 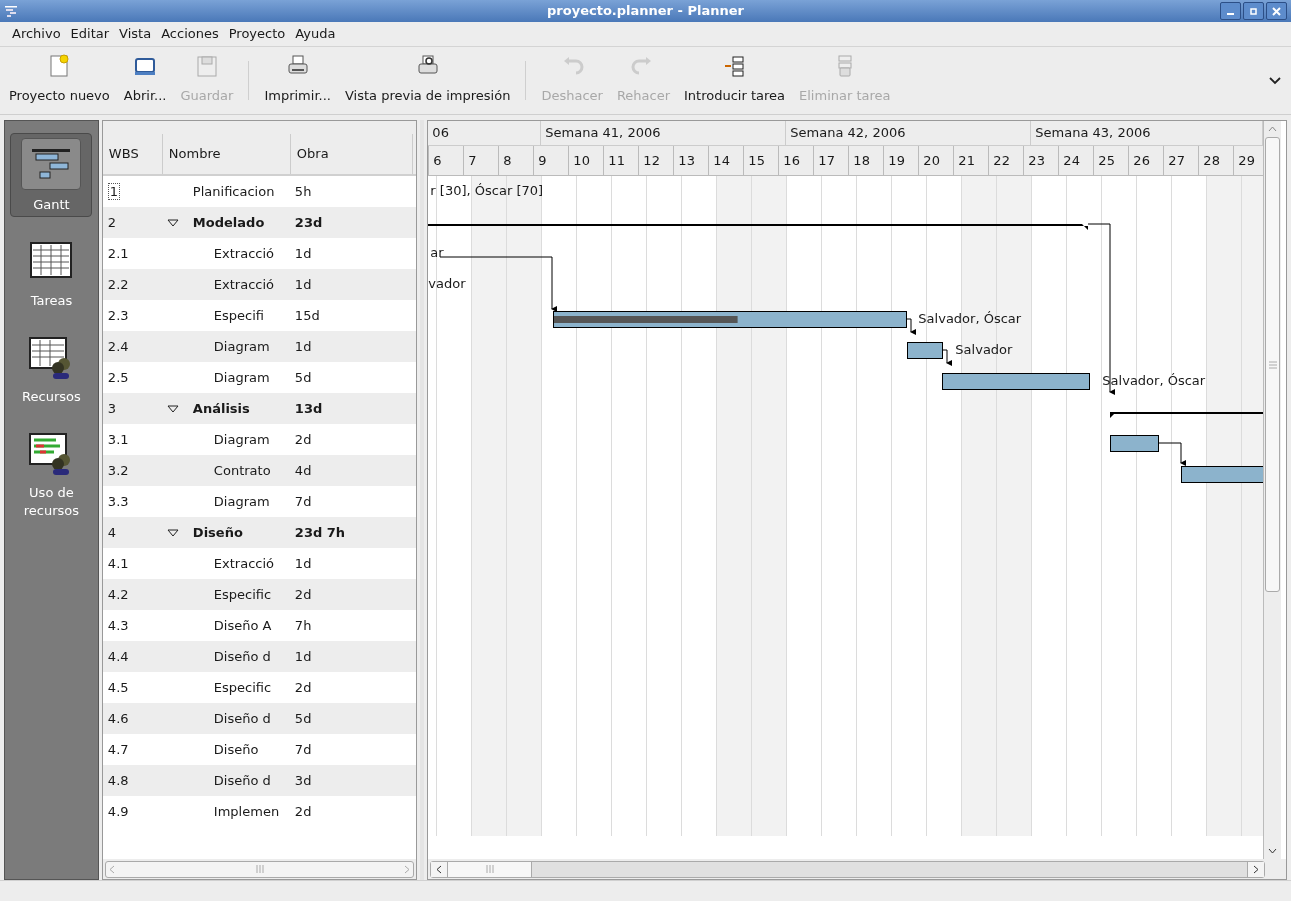 I want to click on minimize-button, so click(x=1230, y=11).